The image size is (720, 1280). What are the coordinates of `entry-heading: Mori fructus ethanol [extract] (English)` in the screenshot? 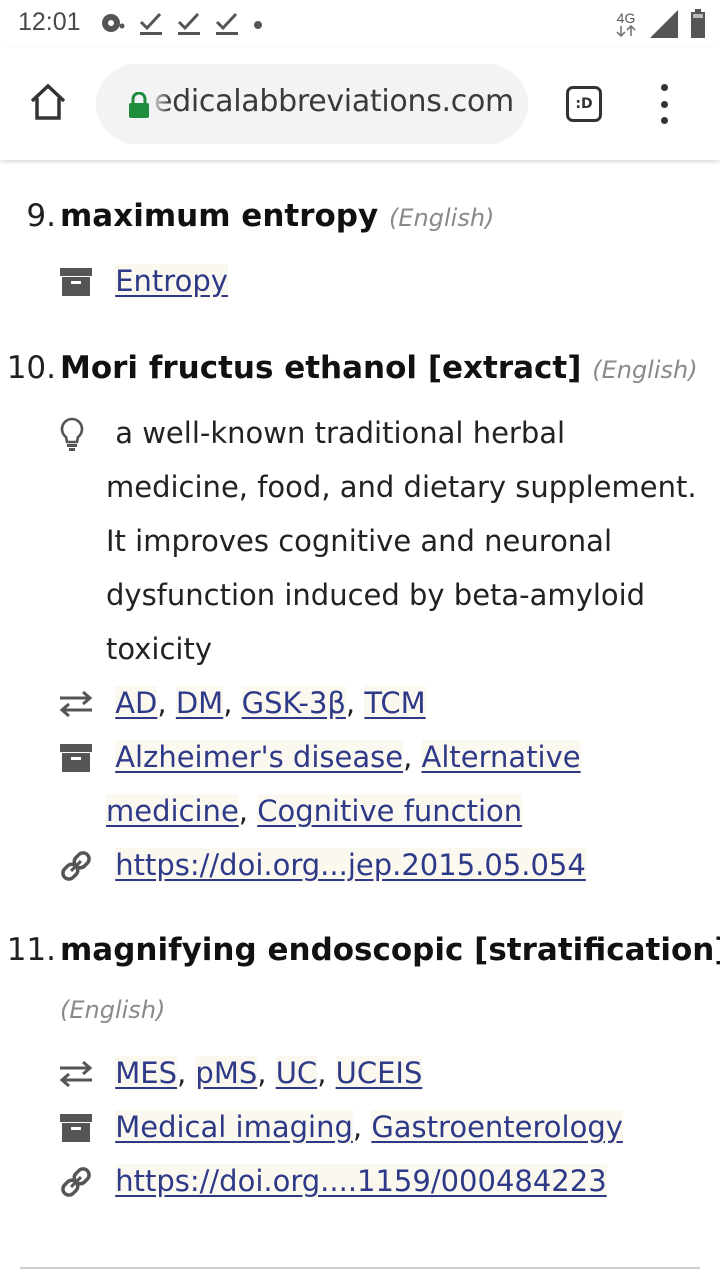 It's located at (379, 368).